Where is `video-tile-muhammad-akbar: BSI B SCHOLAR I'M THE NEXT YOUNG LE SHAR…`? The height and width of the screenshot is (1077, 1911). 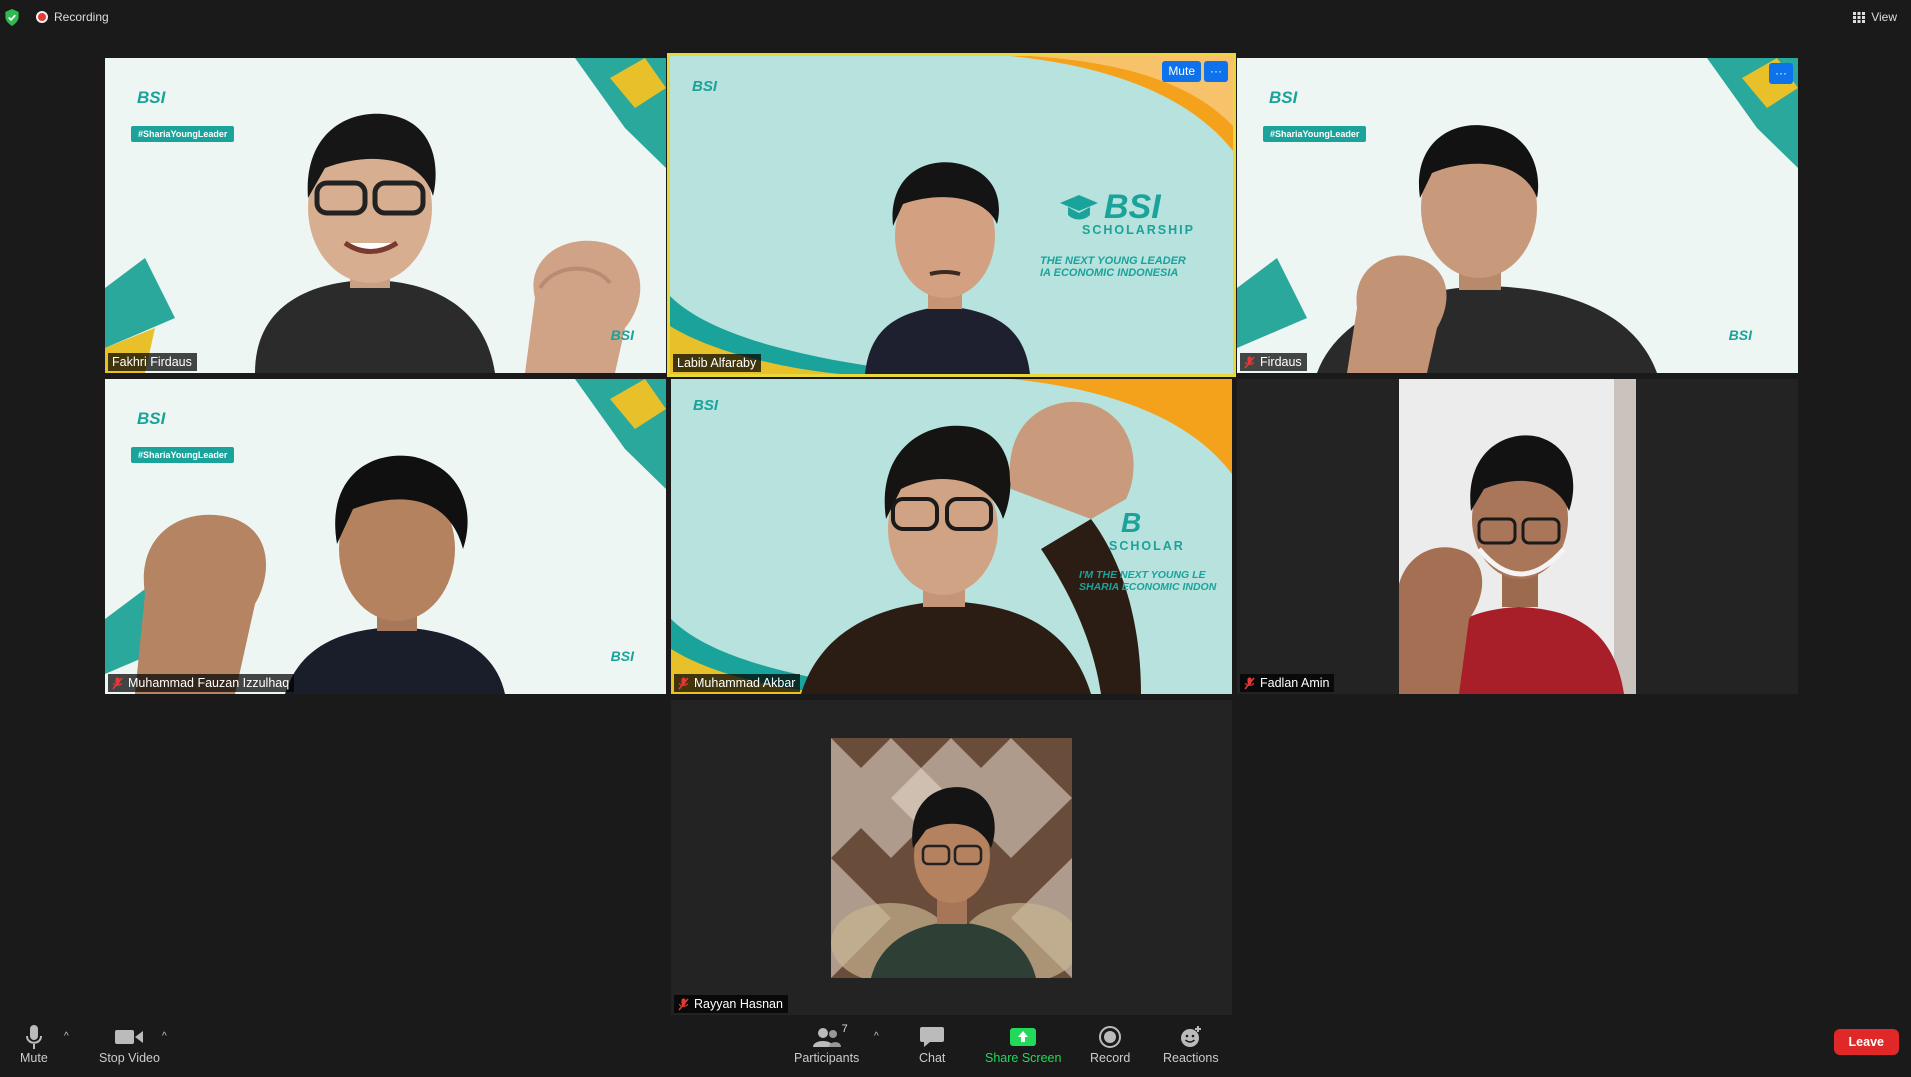
video-tile-muhammad-akbar: BSI B SCHOLAR I'M THE NEXT YOUNG LE SHAR… is located at coordinates (951, 536).